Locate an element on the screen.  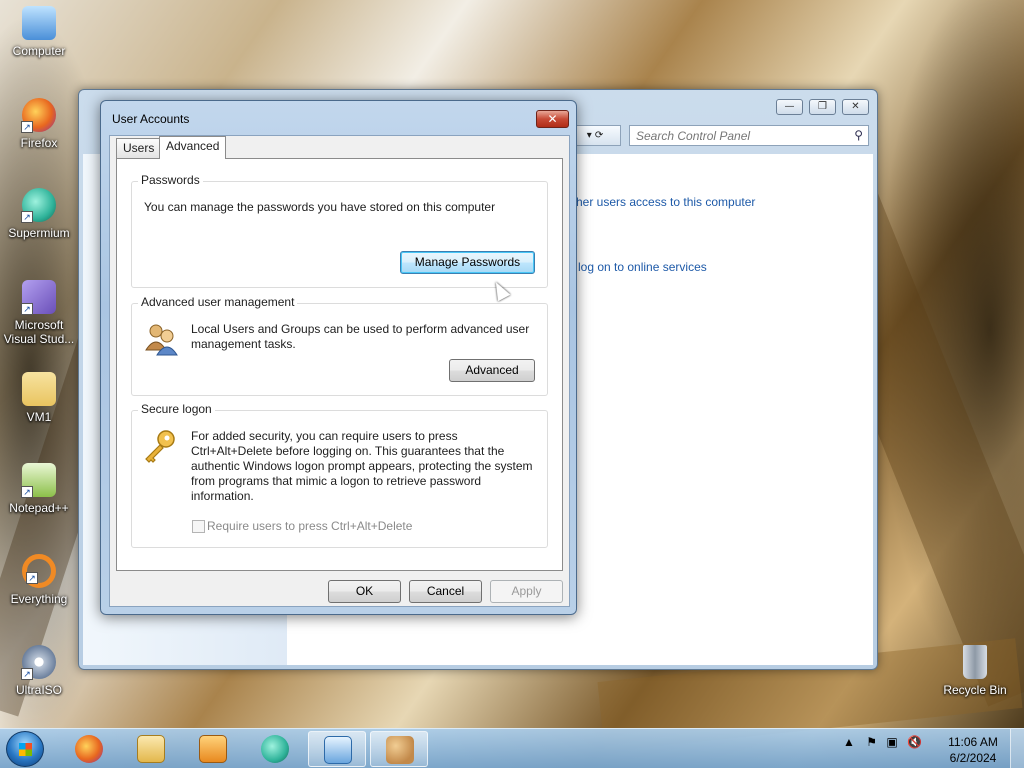
desktop-icon-vm1: VM1 is located at coordinates (39, 398).